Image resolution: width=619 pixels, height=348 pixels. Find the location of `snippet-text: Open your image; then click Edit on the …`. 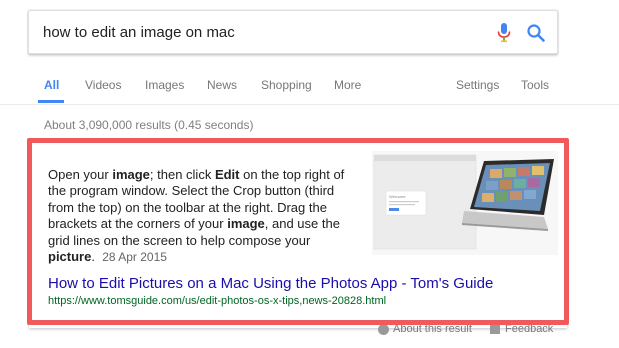

snippet-text: Open your image; then click Edit on the … is located at coordinates (205, 216).